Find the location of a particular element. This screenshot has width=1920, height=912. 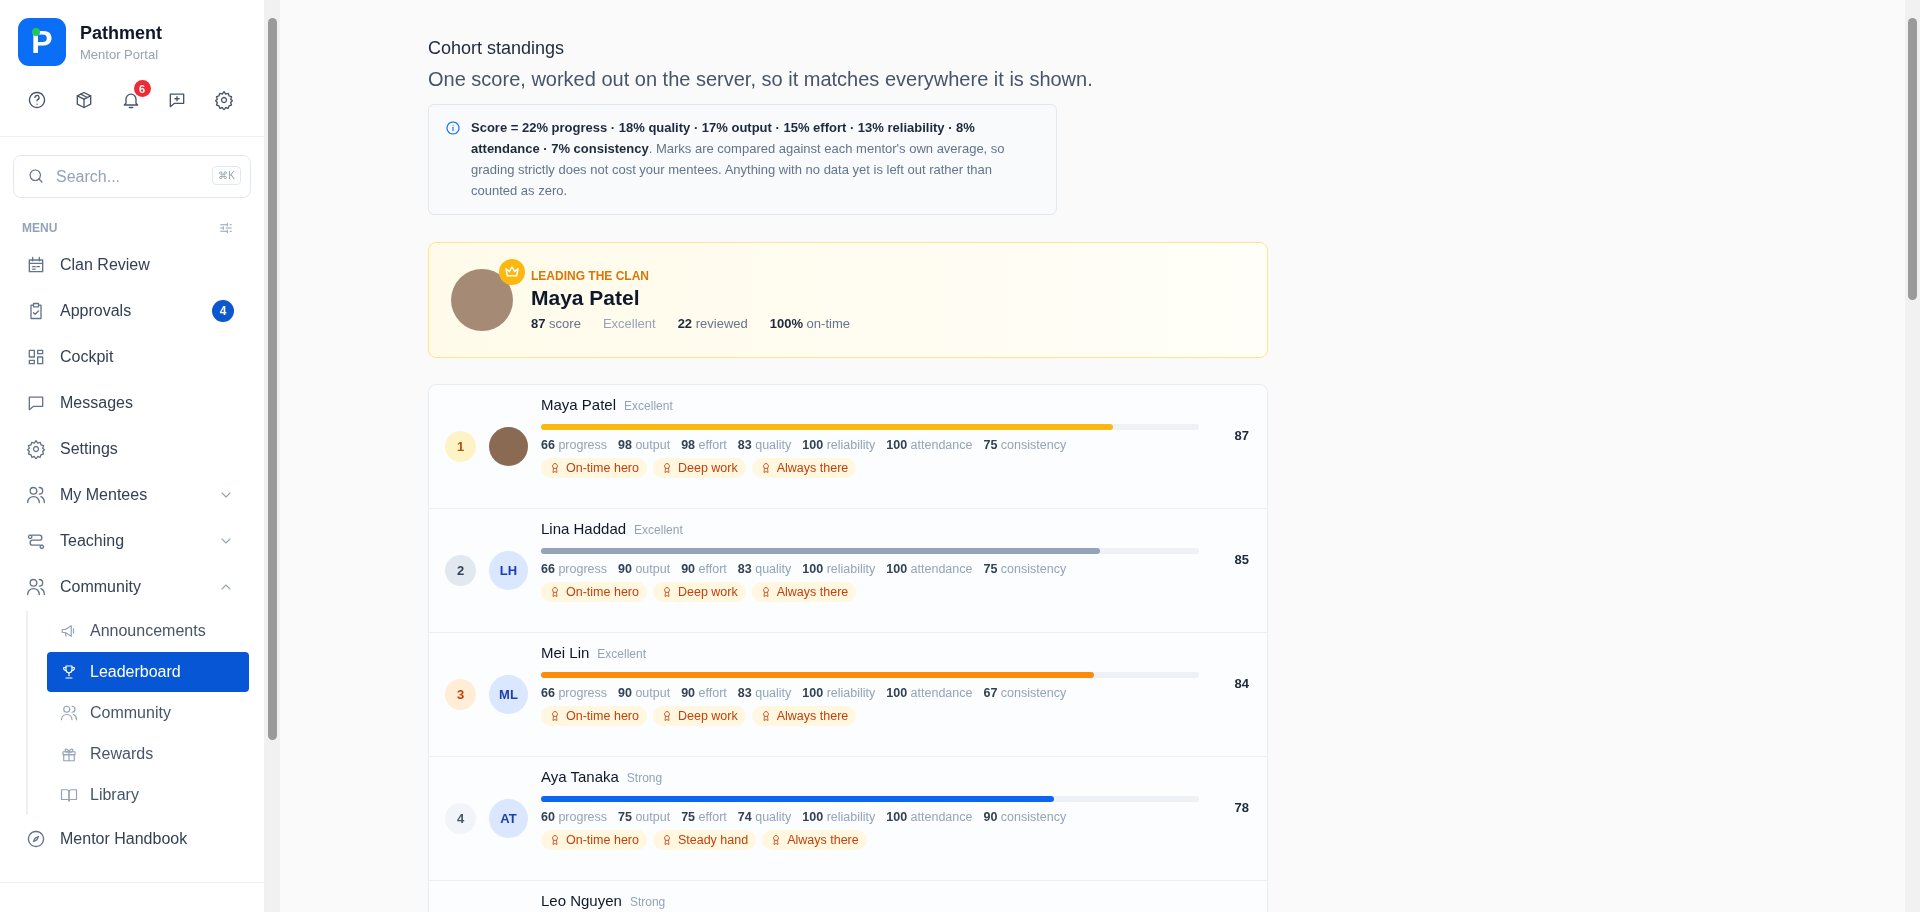

metric: 90 consistency is located at coordinates (1025, 817).